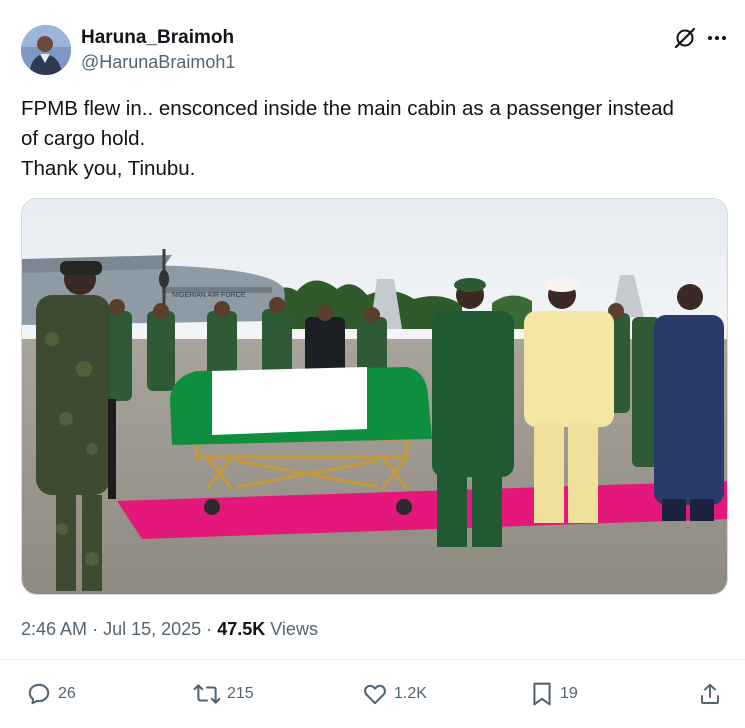 This screenshot has height=728, width=745. I want to click on tweet-text-line: Thank you, Tinubu., so click(108, 168).